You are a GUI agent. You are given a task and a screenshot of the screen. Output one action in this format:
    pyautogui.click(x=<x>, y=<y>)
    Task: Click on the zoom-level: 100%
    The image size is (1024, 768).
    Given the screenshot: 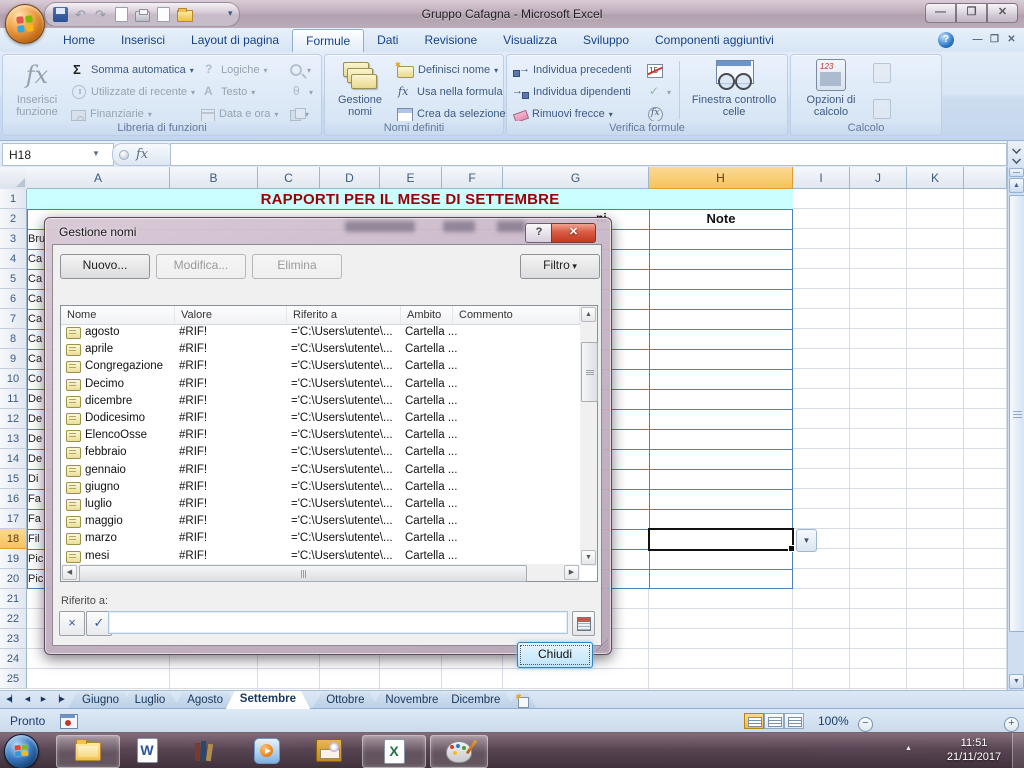 What is the action you would take?
    pyautogui.click(x=833, y=721)
    